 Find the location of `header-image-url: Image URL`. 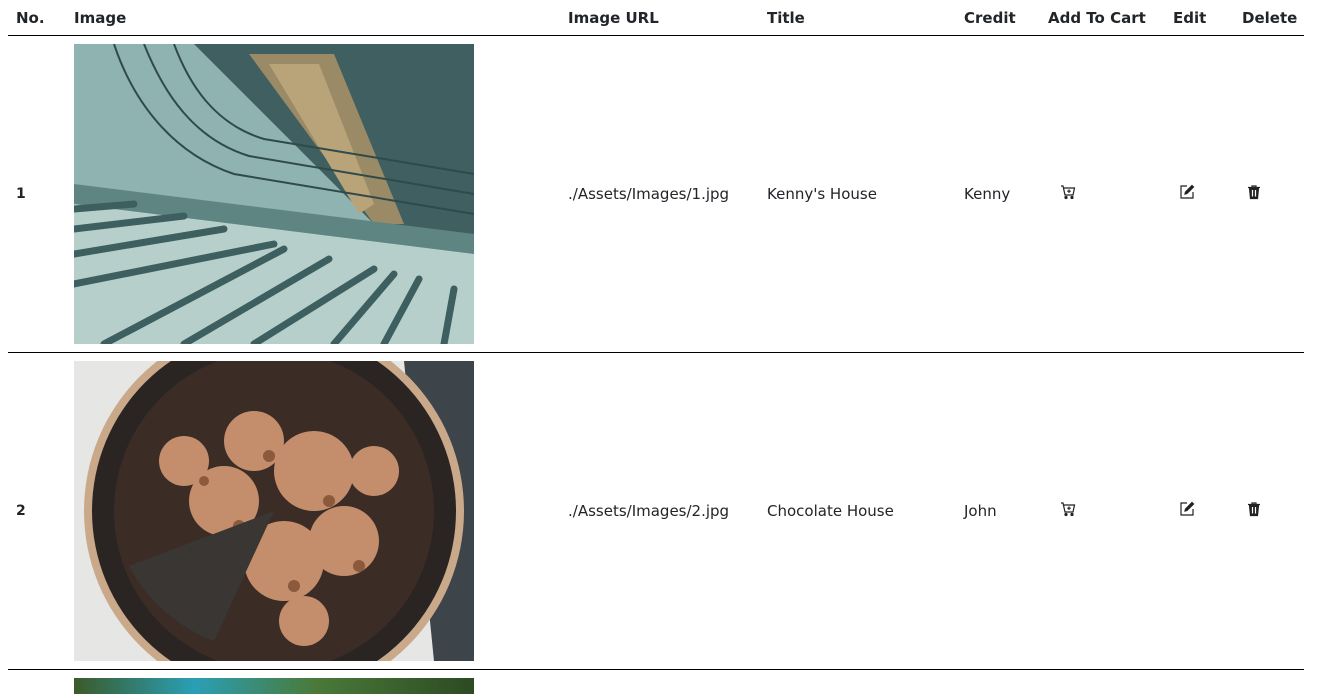

header-image-url: Image URL is located at coordinates (659, 18).